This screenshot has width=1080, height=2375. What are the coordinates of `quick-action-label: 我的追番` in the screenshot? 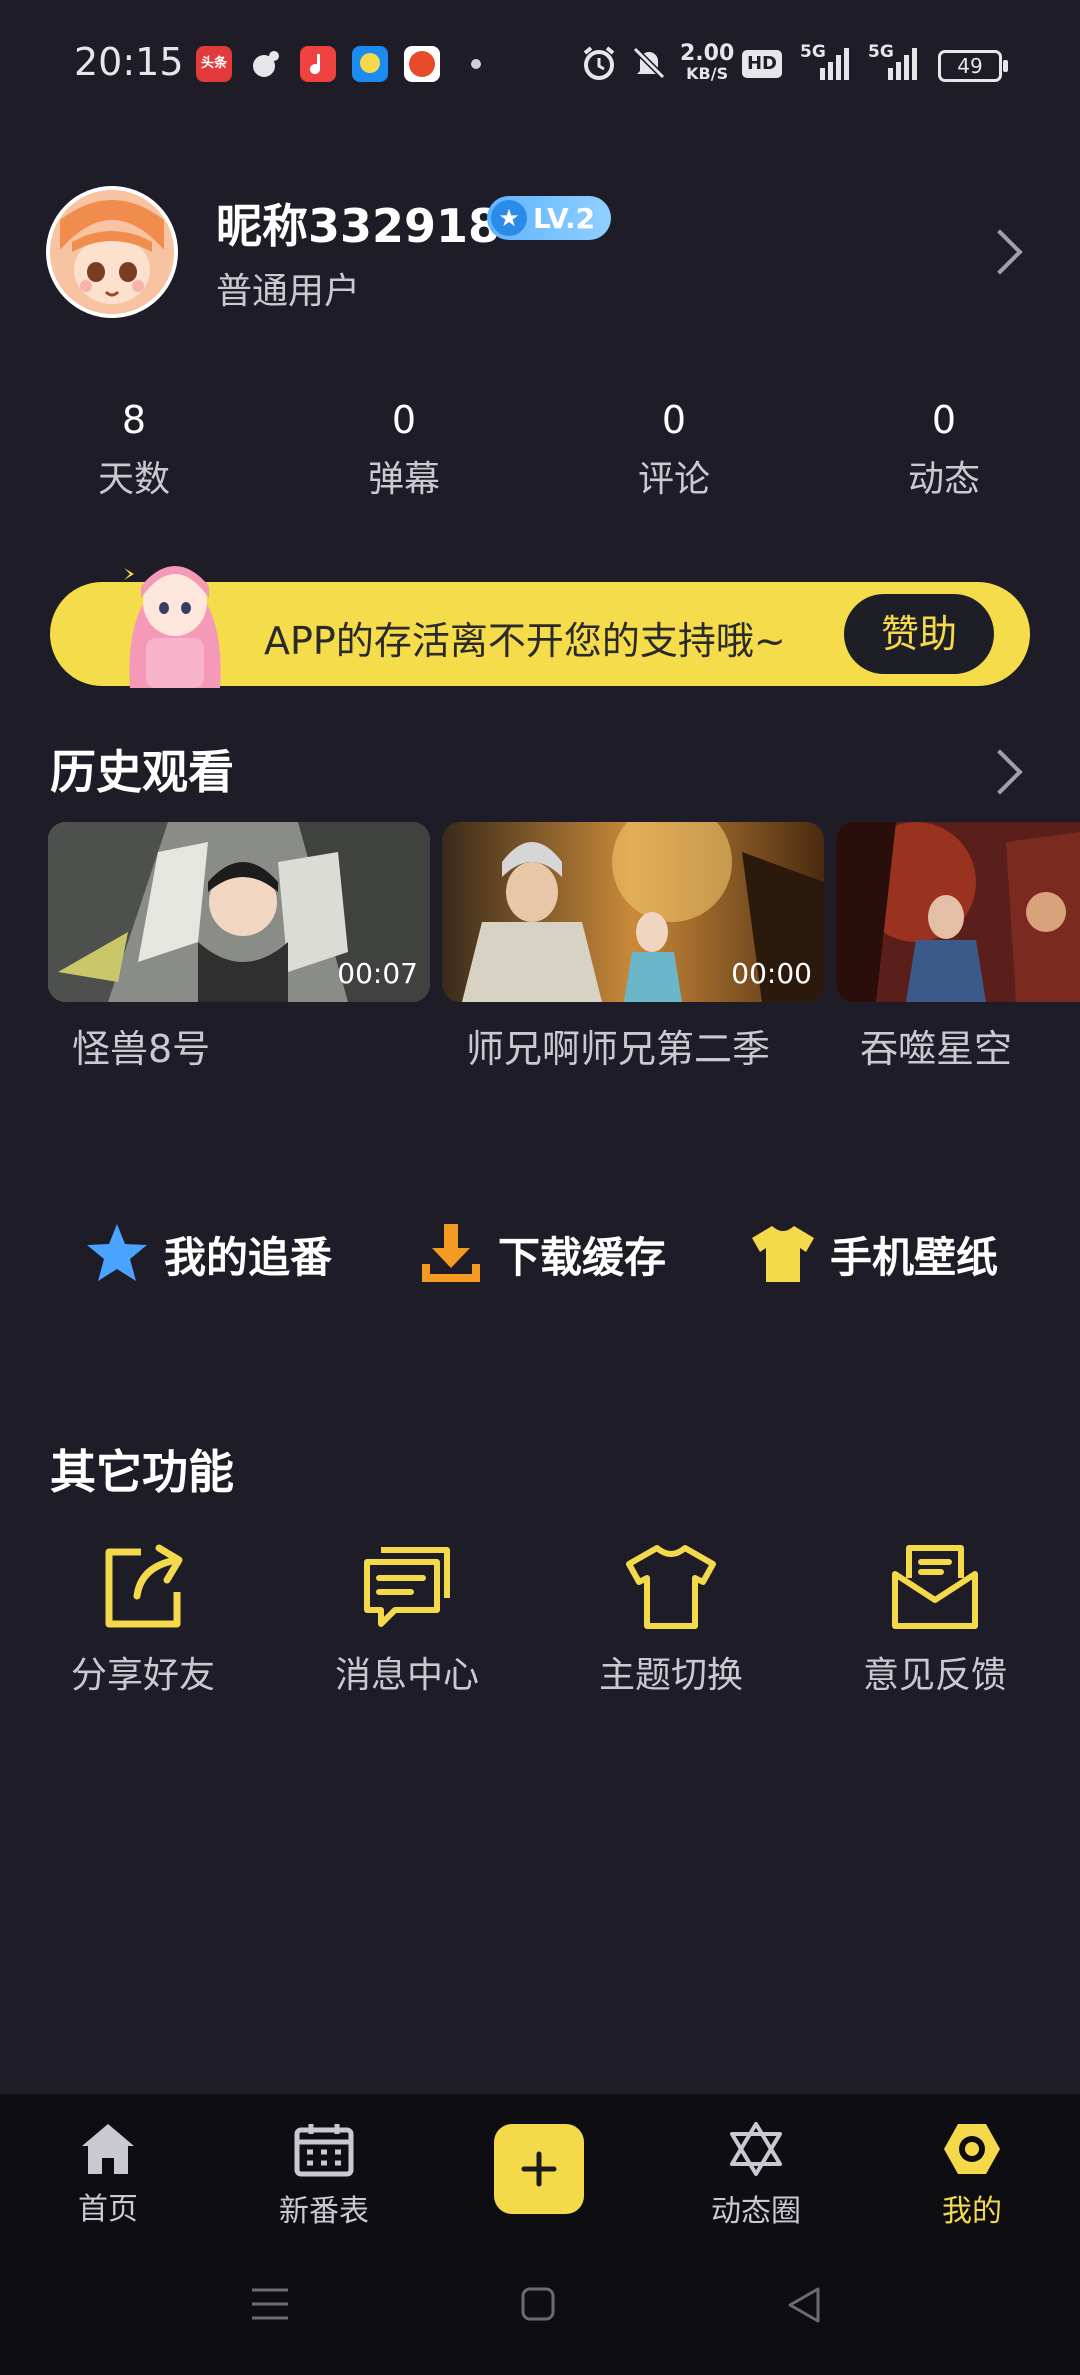 It's located at (248, 1257).